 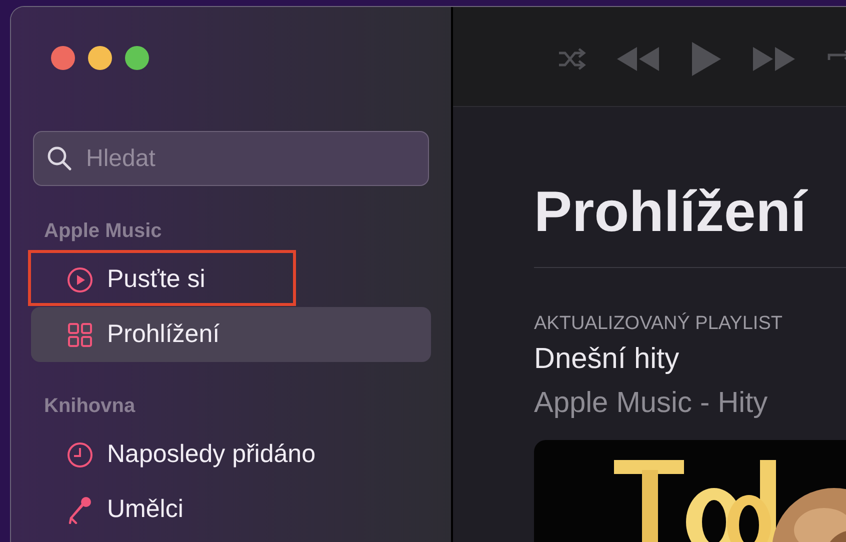 What do you see at coordinates (671, 212) in the screenshot?
I see `page-heading: Prohlížení` at bounding box center [671, 212].